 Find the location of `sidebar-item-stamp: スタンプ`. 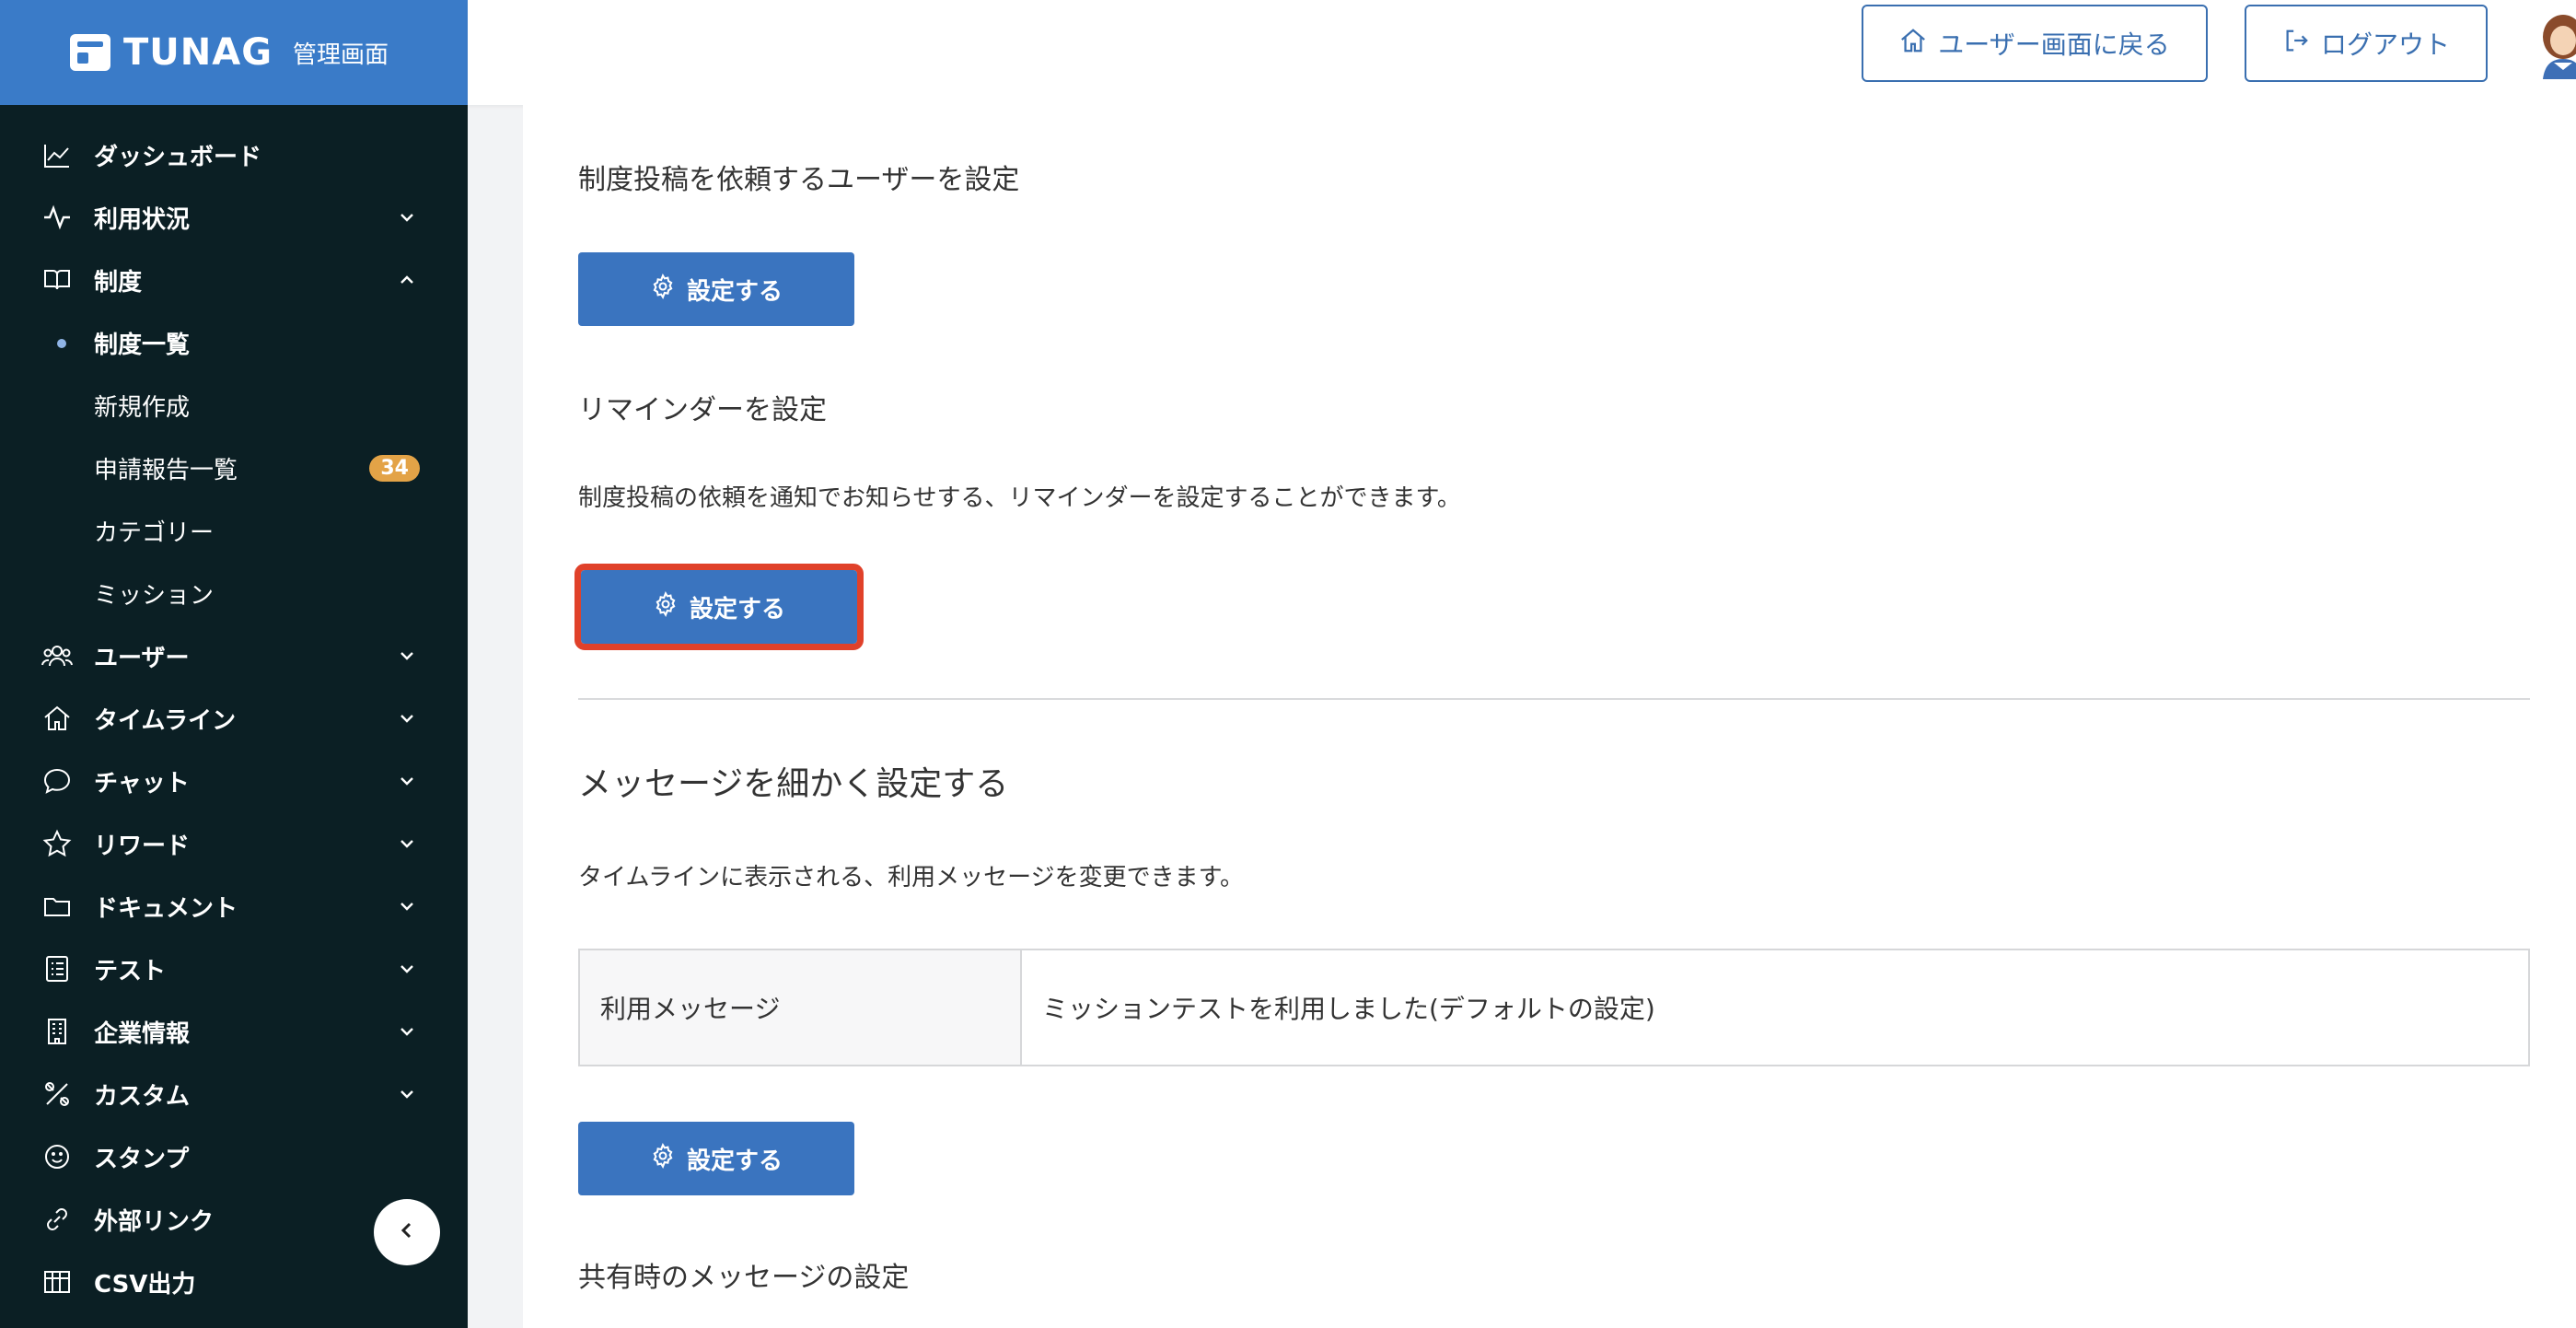

sidebar-item-stamp: スタンプ is located at coordinates (234, 1156).